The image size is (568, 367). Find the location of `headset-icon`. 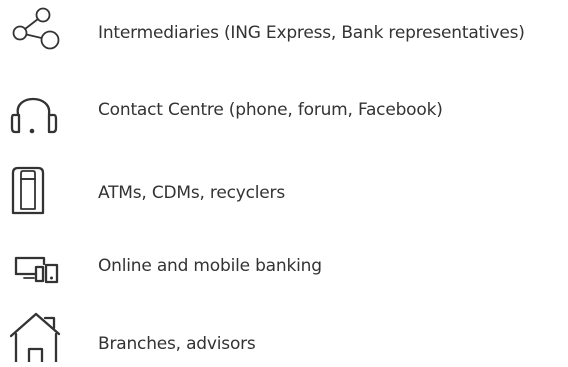

headset-icon is located at coordinates (36, 110).